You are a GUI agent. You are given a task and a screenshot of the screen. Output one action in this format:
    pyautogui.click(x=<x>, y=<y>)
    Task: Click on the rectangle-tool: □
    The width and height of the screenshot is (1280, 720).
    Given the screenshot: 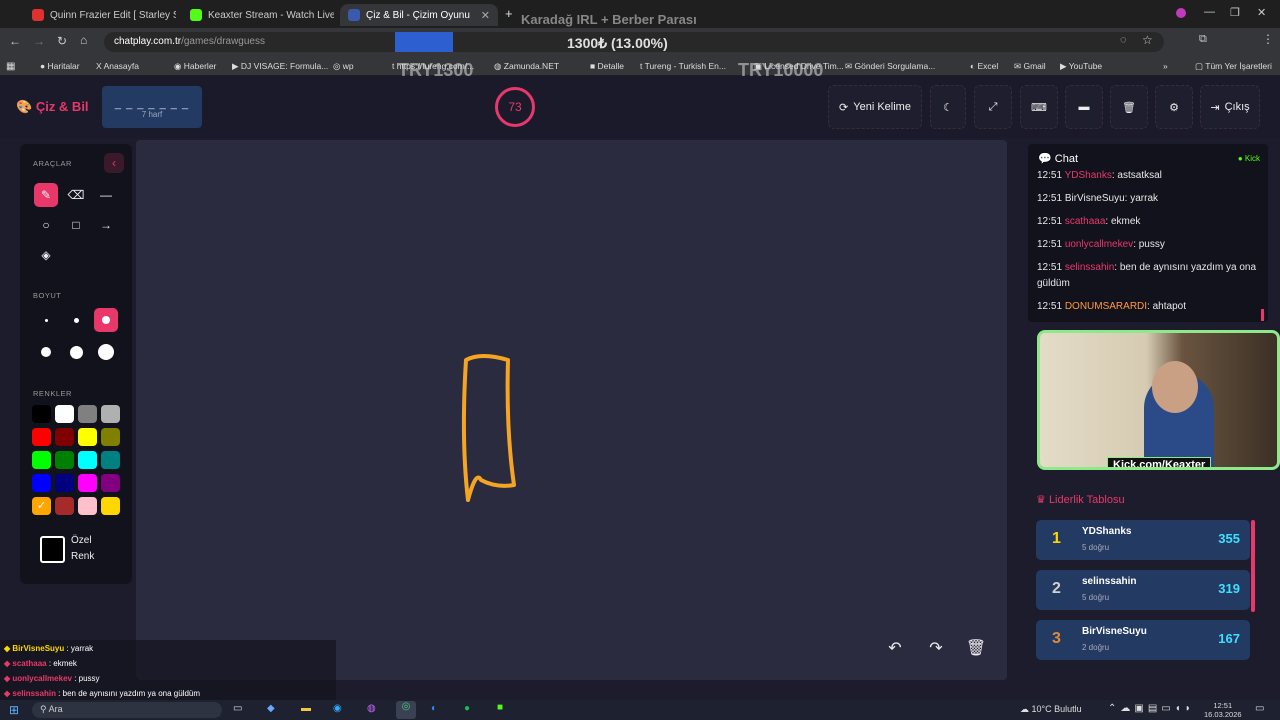 What is the action you would take?
    pyautogui.click(x=76, y=225)
    